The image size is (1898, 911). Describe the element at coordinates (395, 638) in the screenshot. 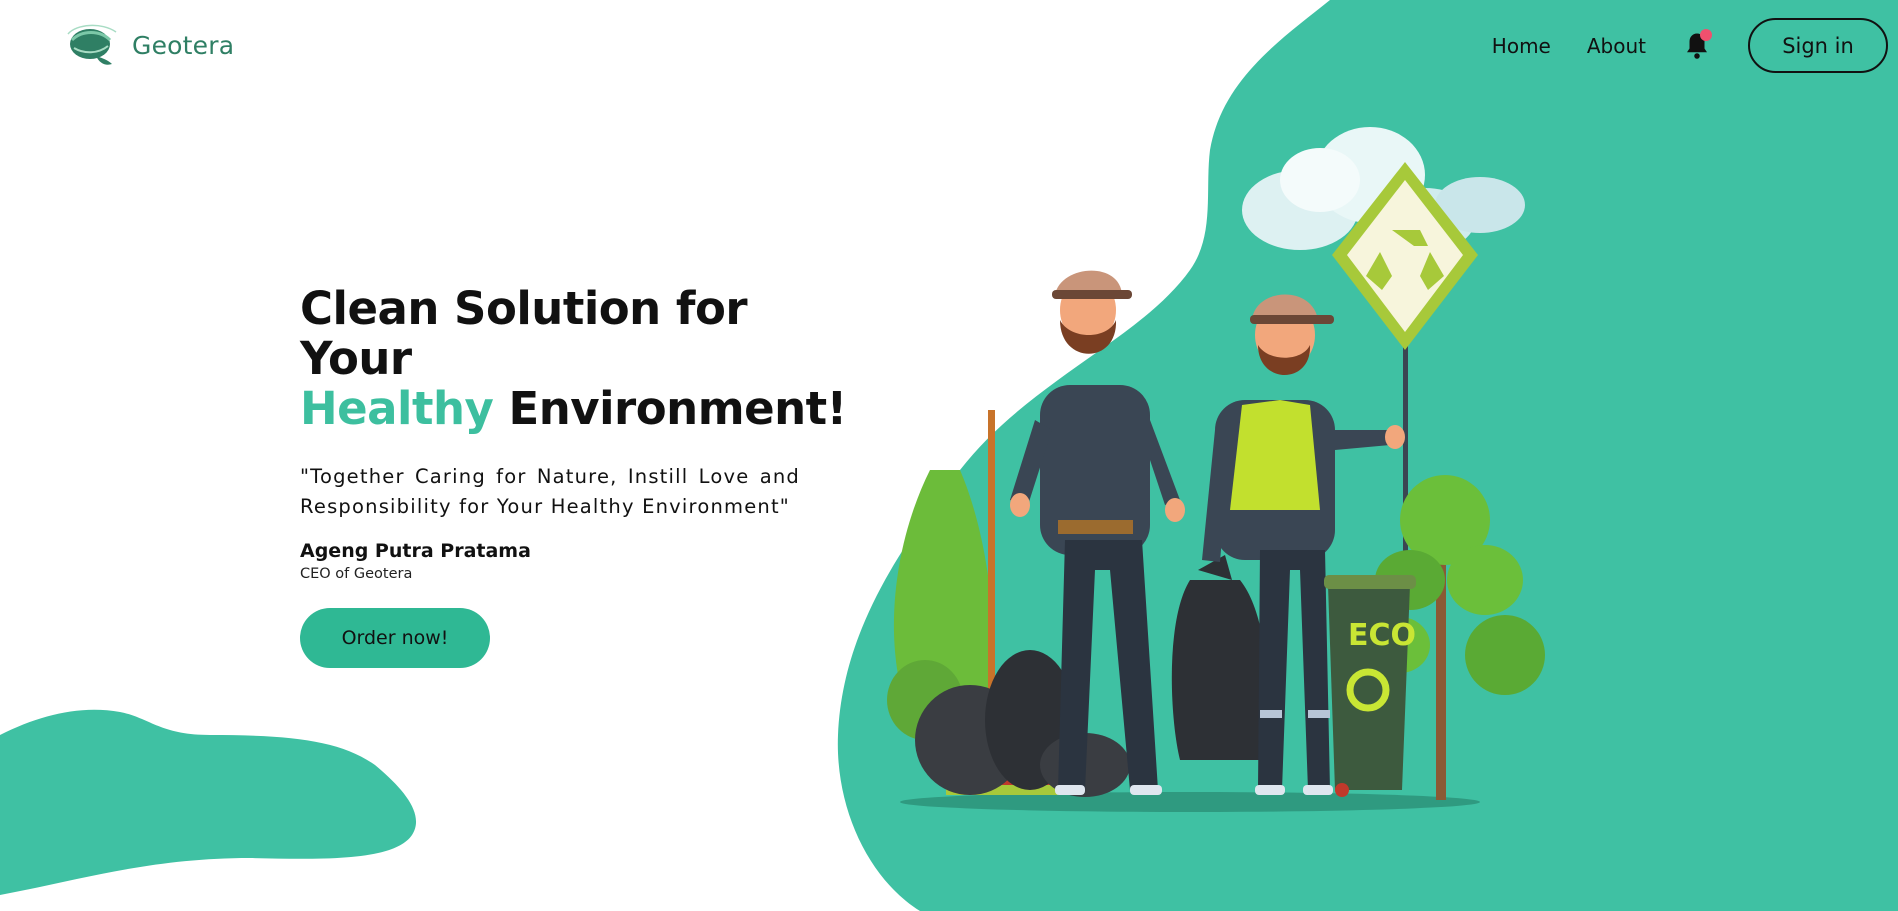

I see `order-now-button: Order now!` at that location.